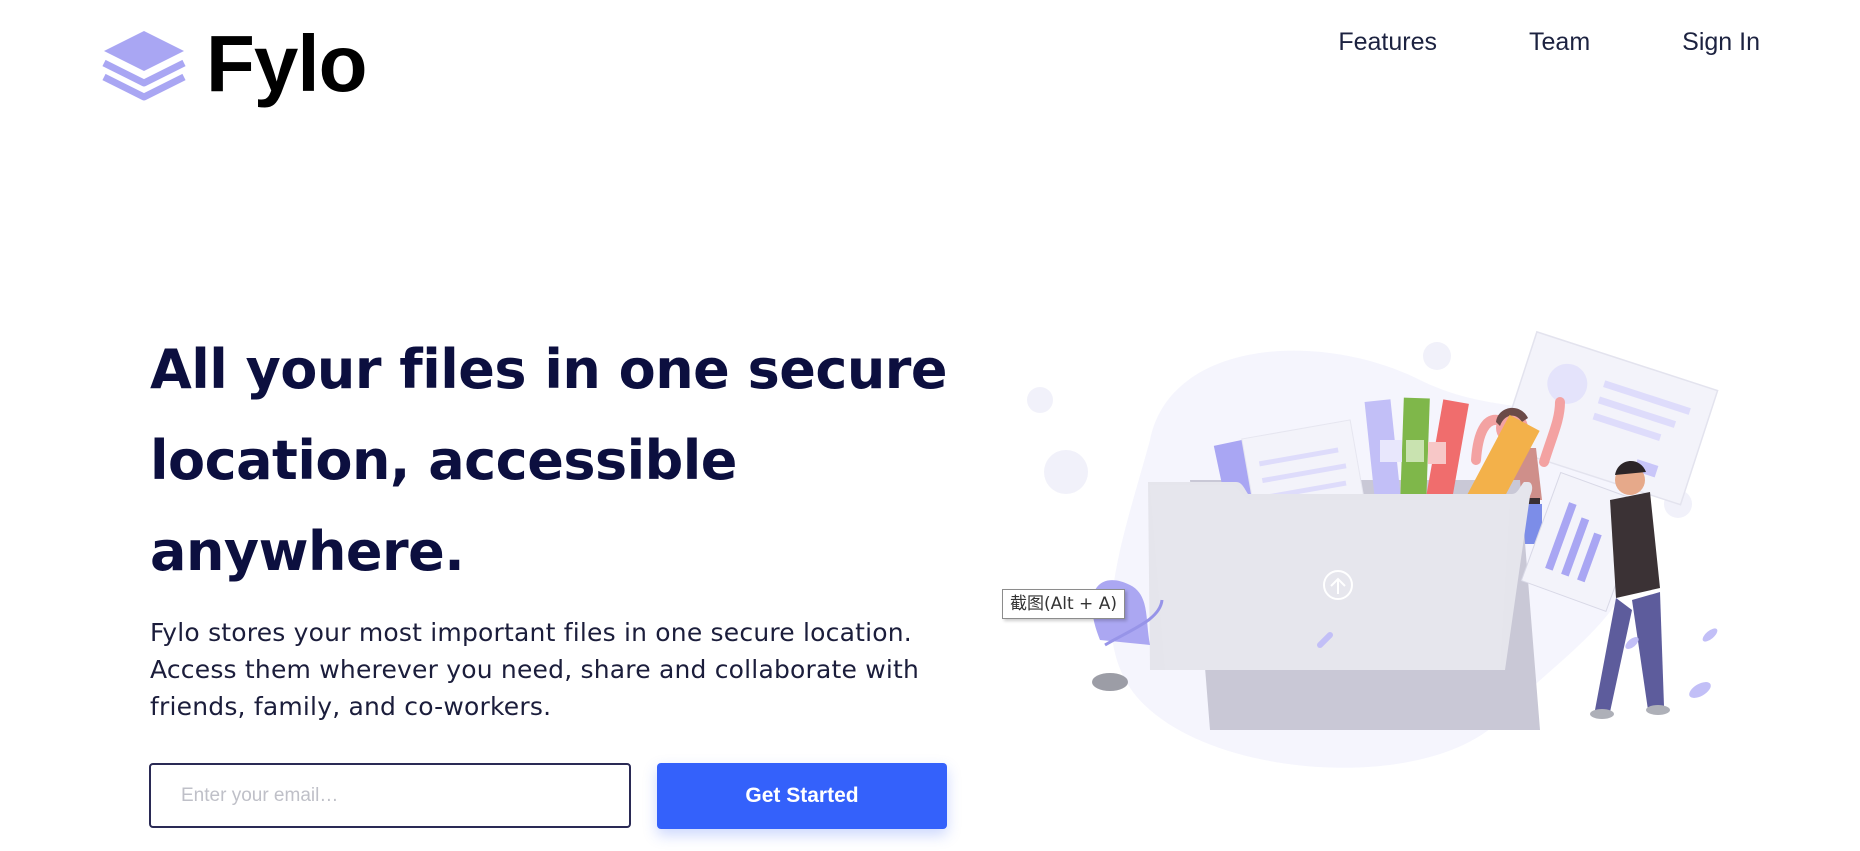 The height and width of the screenshot is (851, 1860). Describe the element at coordinates (144, 66) in the screenshot. I see `stacked-layers-icon` at that location.